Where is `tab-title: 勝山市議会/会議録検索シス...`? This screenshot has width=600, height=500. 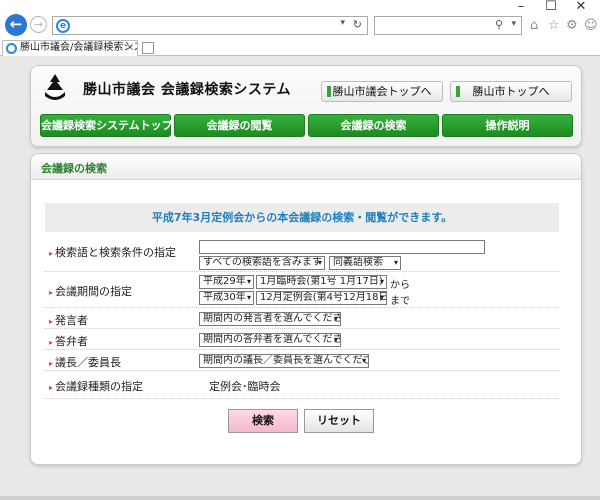
tab-title: 勝山市議会/会議録検索シス... is located at coordinates (78, 47).